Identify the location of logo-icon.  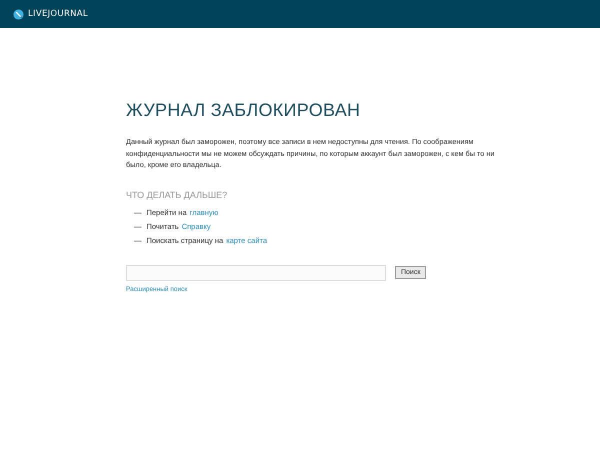
(18, 14).